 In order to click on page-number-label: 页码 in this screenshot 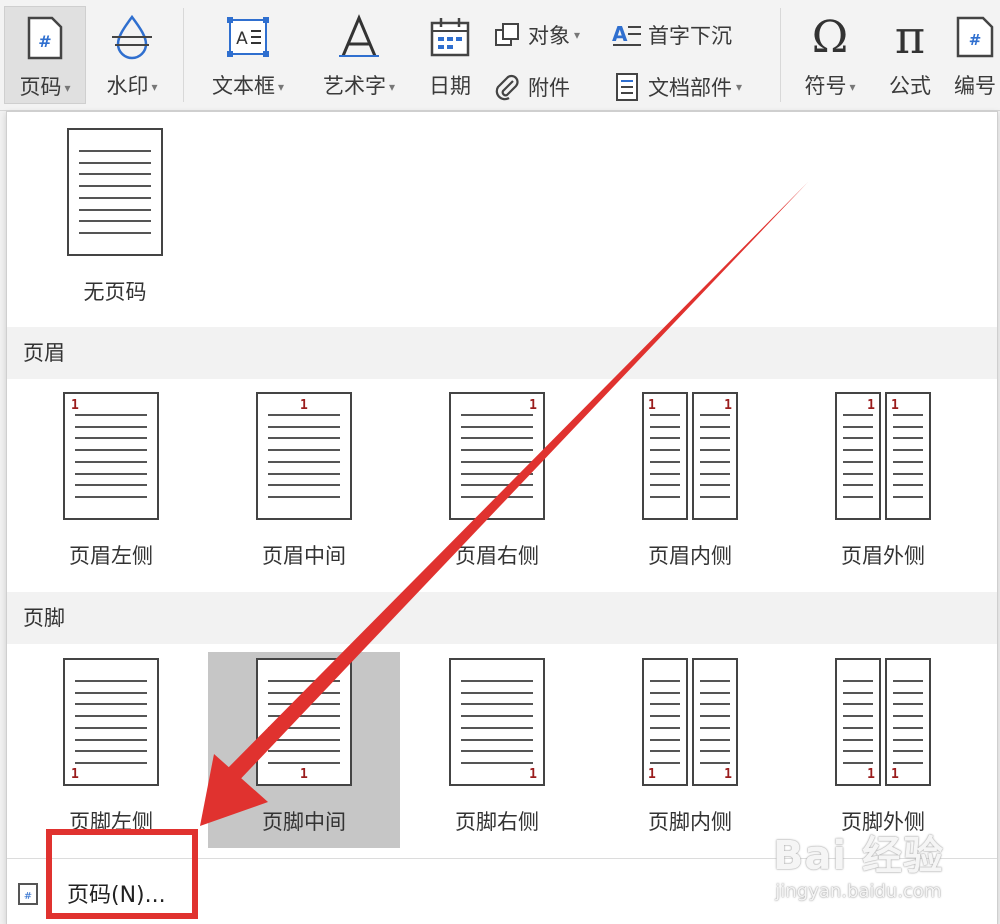, I will do `click(40, 87)`.